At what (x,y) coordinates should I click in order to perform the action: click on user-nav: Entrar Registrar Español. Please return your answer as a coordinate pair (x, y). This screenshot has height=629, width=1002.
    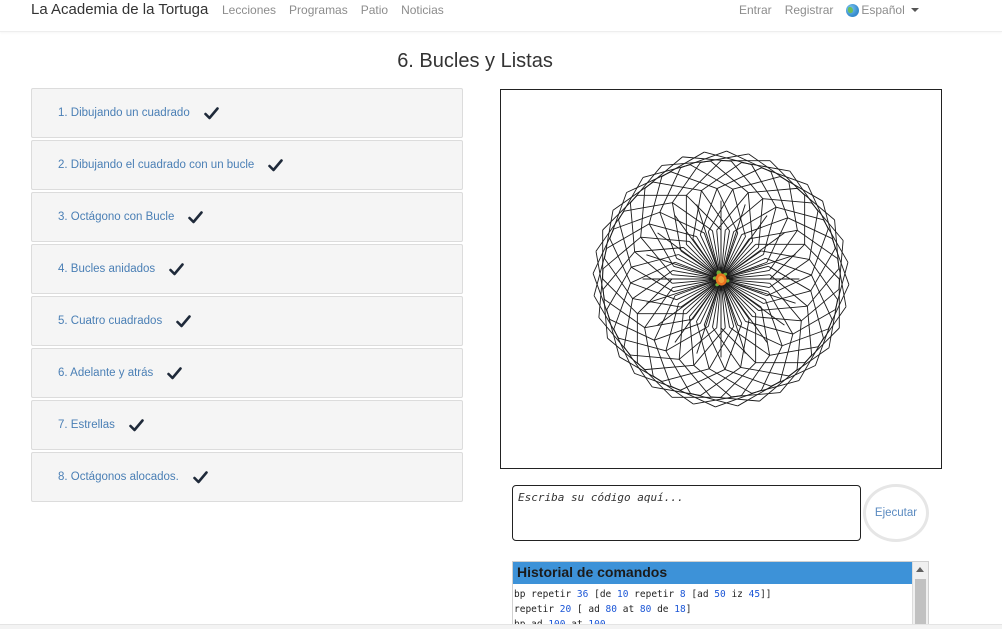
    Looking at the image, I should click on (829, 10).